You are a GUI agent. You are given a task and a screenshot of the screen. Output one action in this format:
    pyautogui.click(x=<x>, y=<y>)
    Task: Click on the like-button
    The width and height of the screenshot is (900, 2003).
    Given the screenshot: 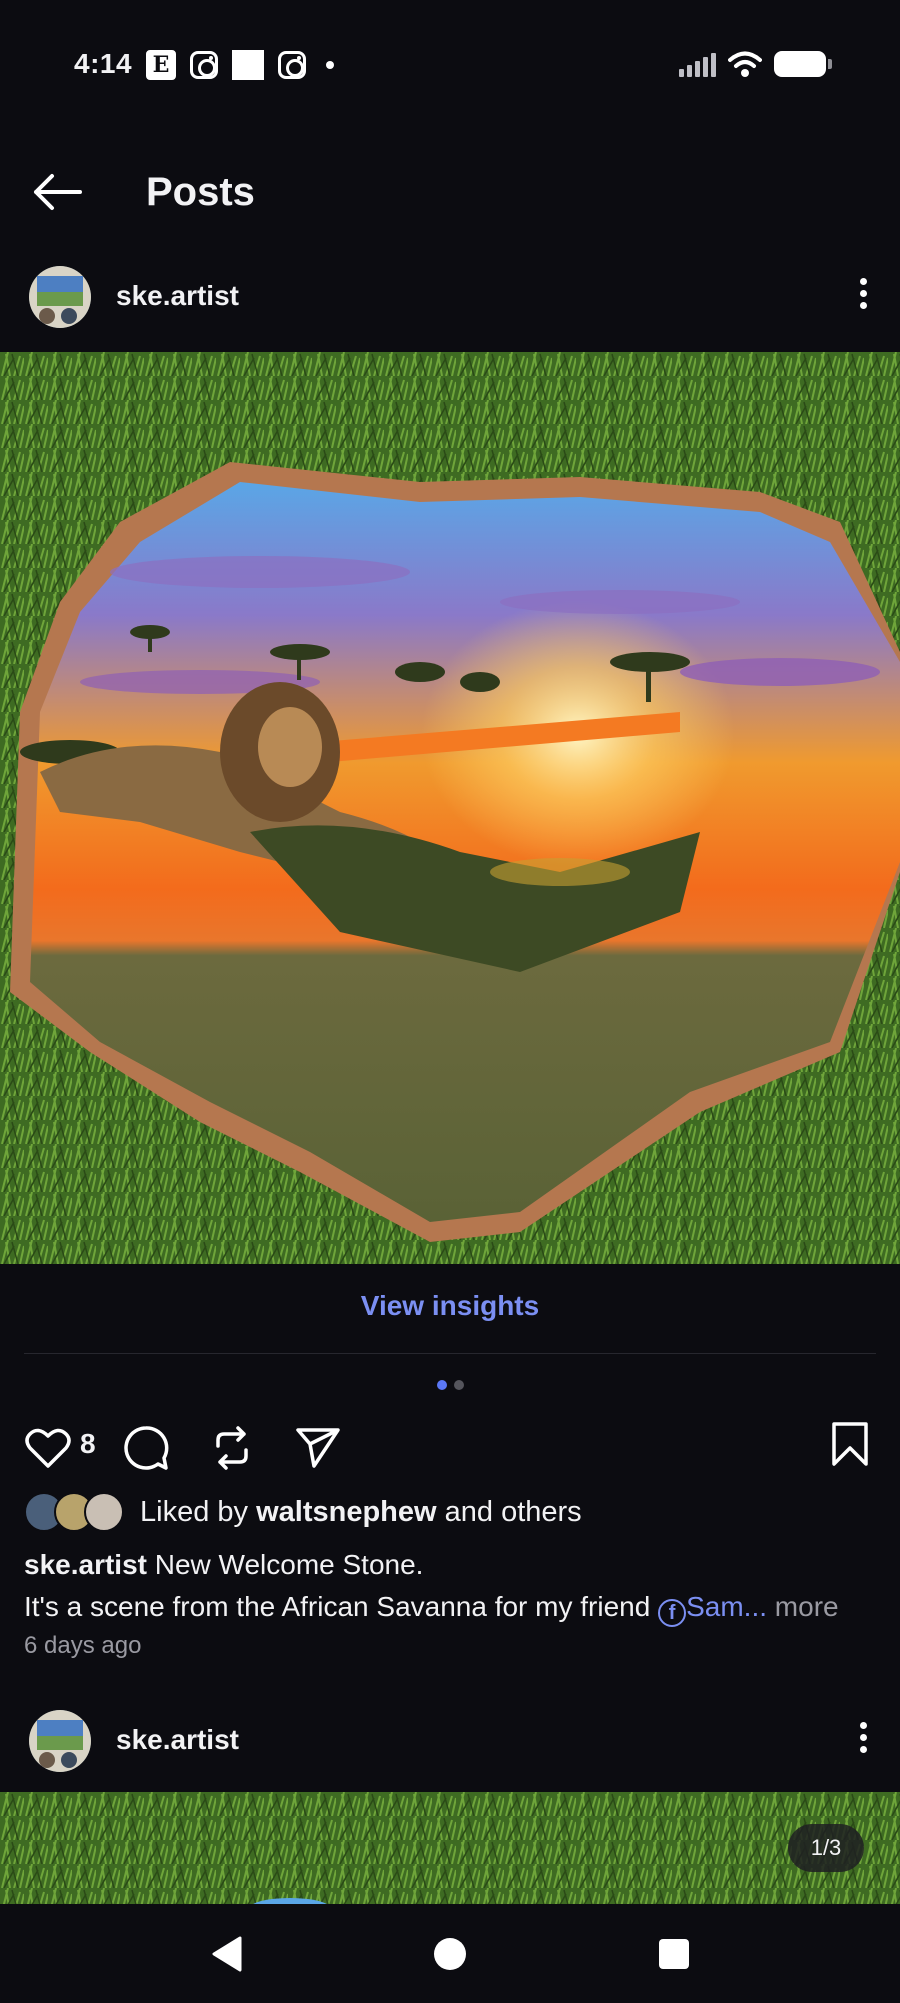 What is the action you would take?
    pyautogui.click(x=48, y=1450)
    